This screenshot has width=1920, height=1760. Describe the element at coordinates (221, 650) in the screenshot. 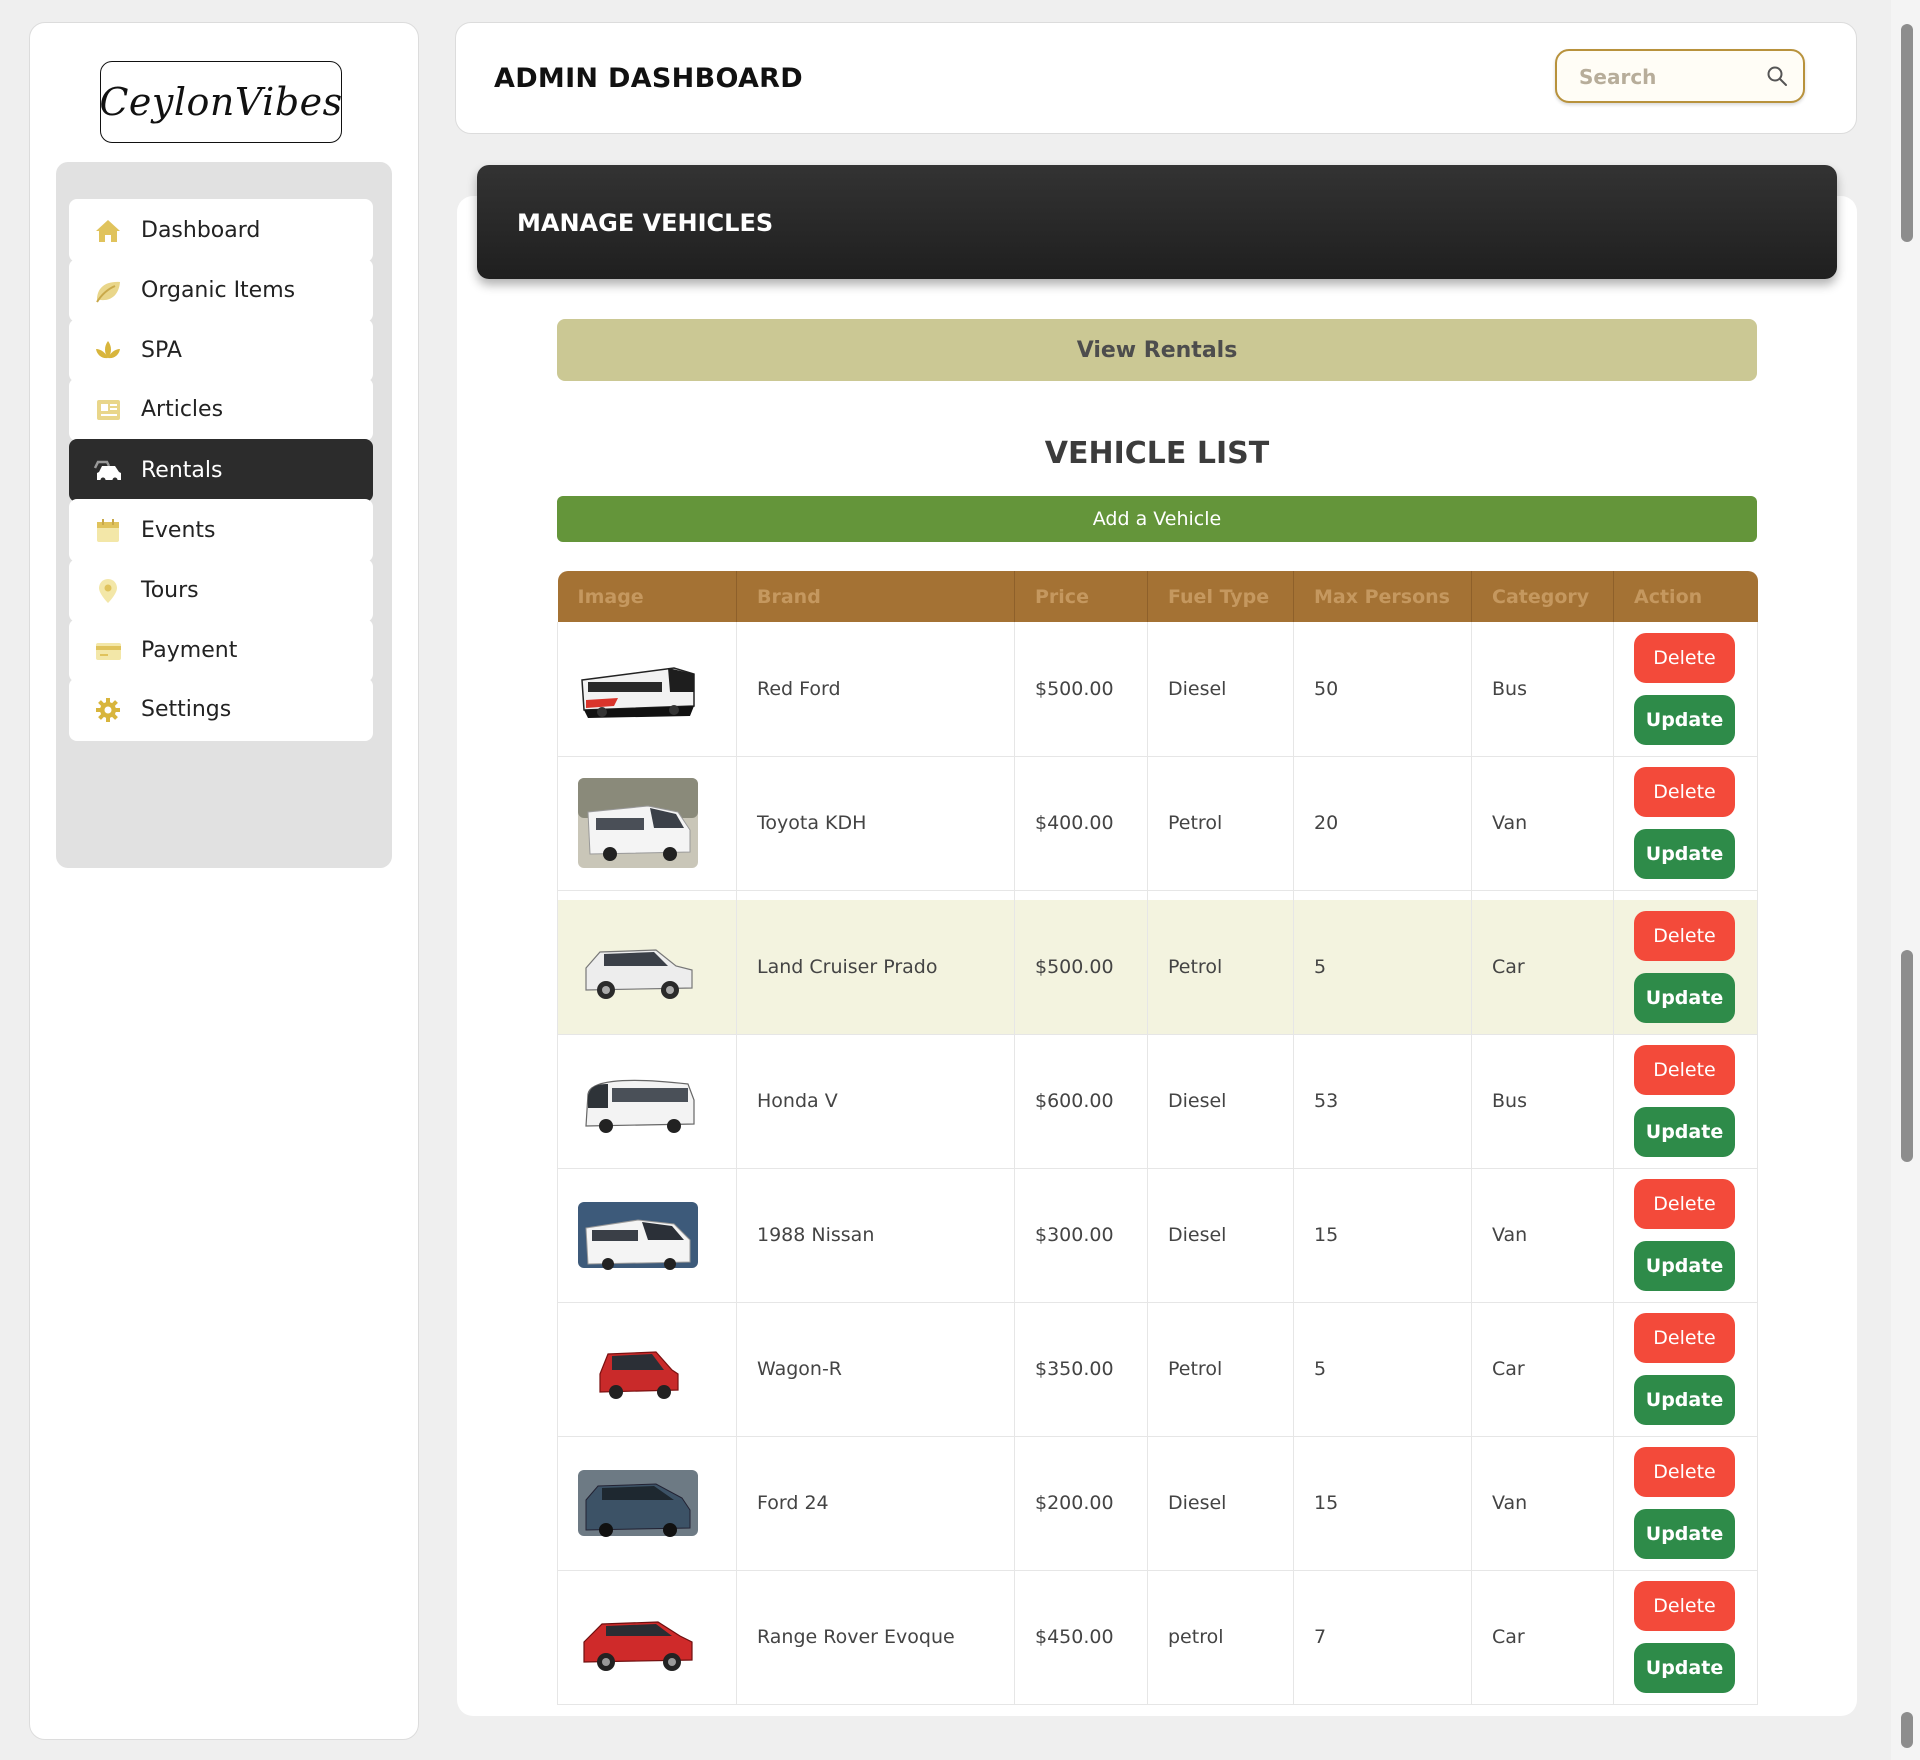

I see `sidebar-item-payment: Payment` at that location.